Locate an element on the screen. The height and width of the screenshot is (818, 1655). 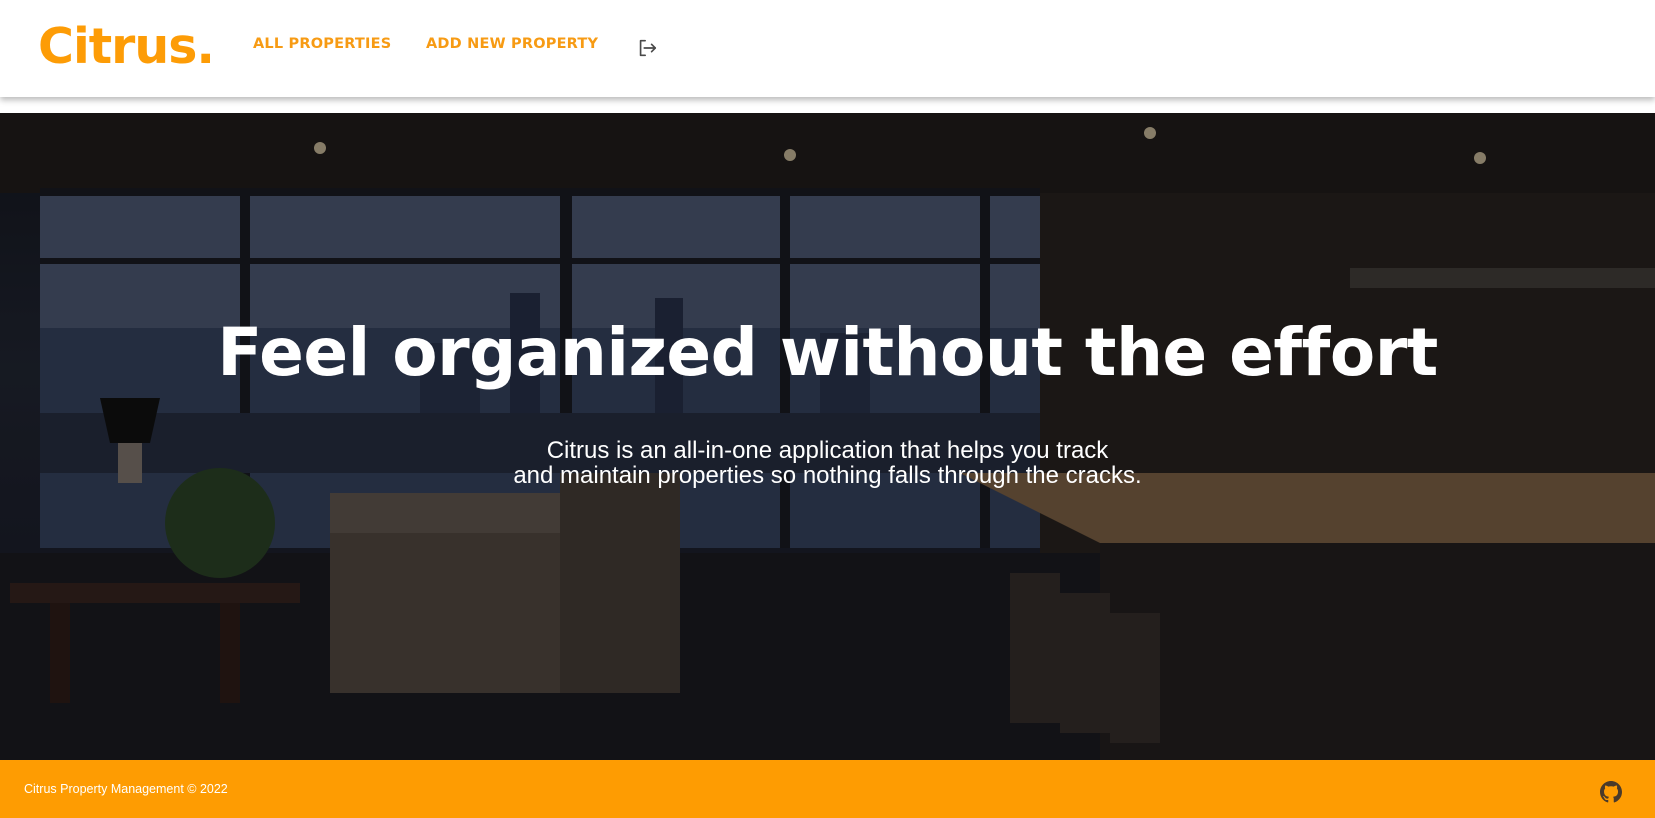
footer: Citrus Property Management © 2022 is located at coordinates (827, 789).